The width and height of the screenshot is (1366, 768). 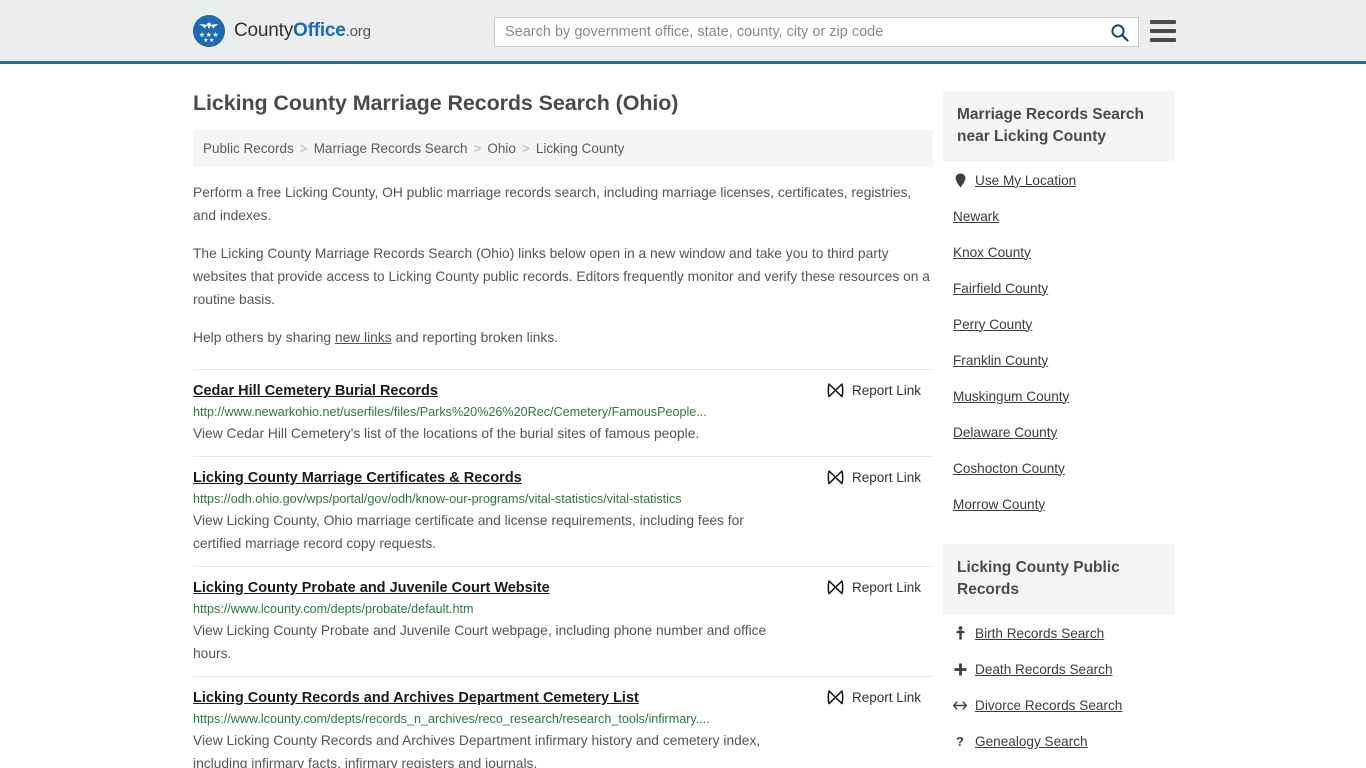 I want to click on sidebar-item-newark: Newark, so click(x=1059, y=216).